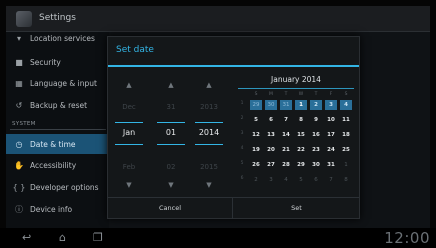 Image resolution: width=436 pixels, height=248 pixels. I want to click on calendar-day: 9, so click(316, 120).